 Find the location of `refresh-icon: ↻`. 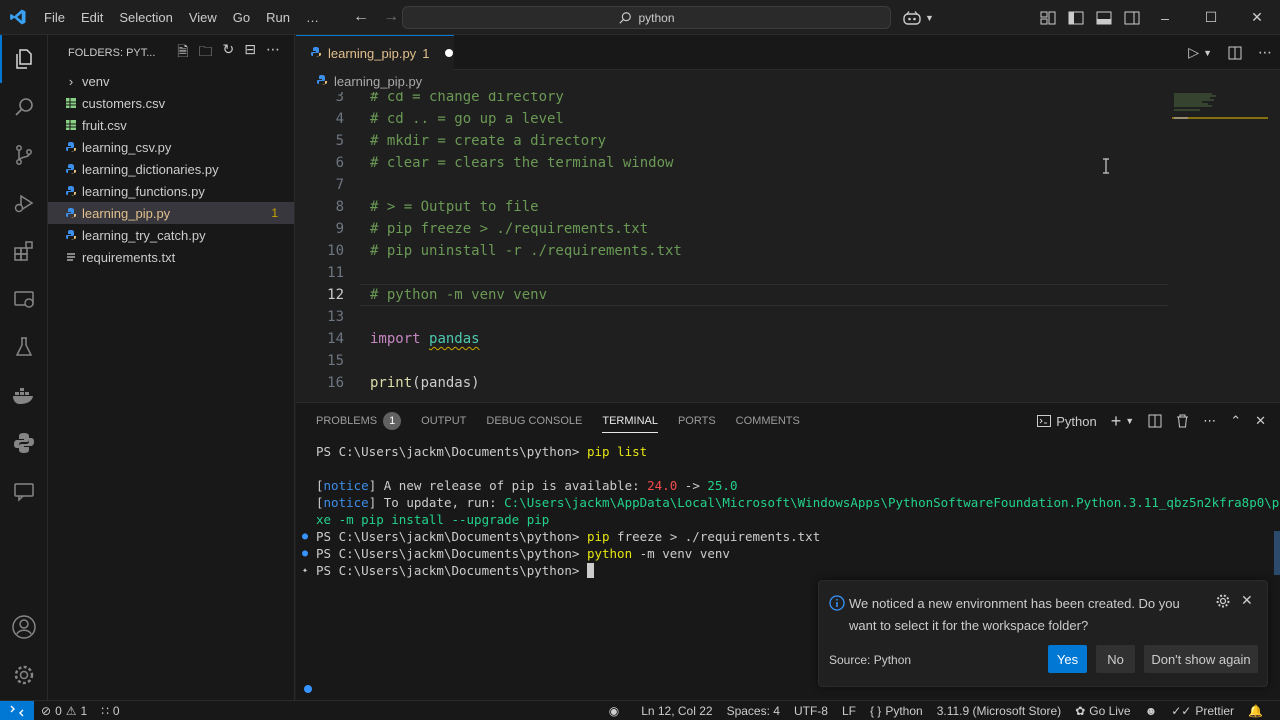

refresh-icon: ↻ is located at coordinates (229, 53).